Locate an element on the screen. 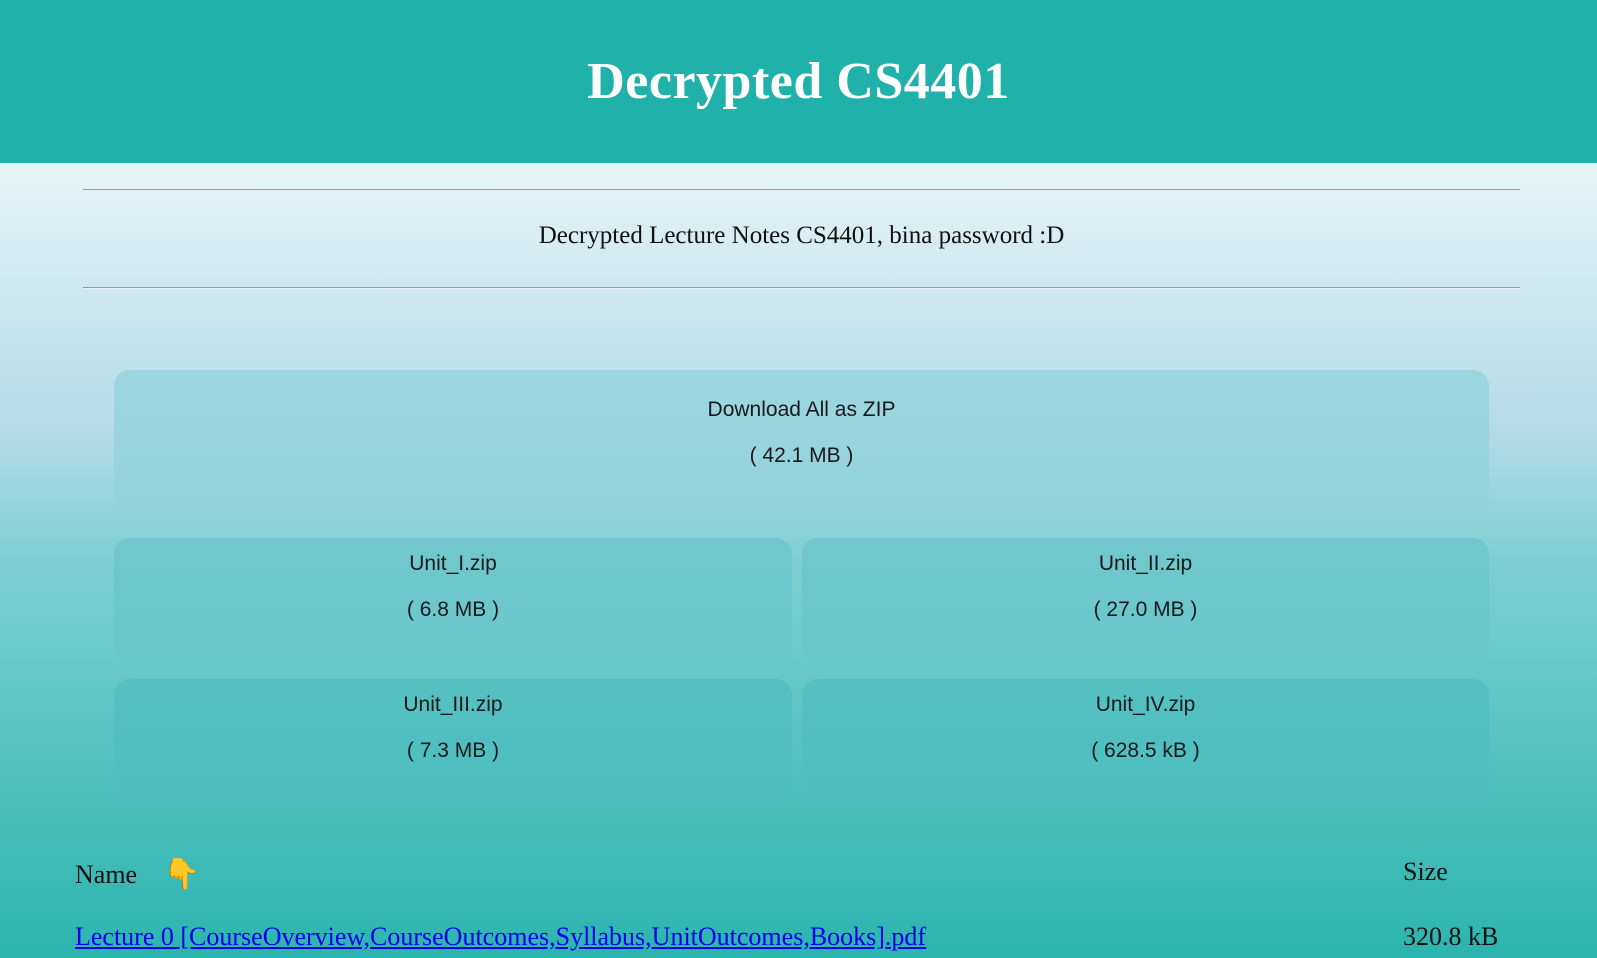 This screenshot has width=1597, height=958. column-header-name: Name 👇 is located at coordinates (137, 875).